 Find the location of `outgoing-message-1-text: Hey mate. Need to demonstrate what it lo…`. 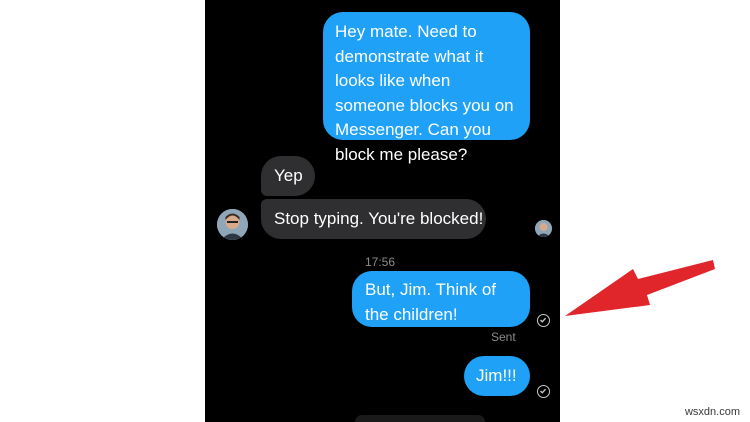

outgoing-message-1-text: Hey mate. Need to demonstrate what it lo… is located at coordinates (424, 93).